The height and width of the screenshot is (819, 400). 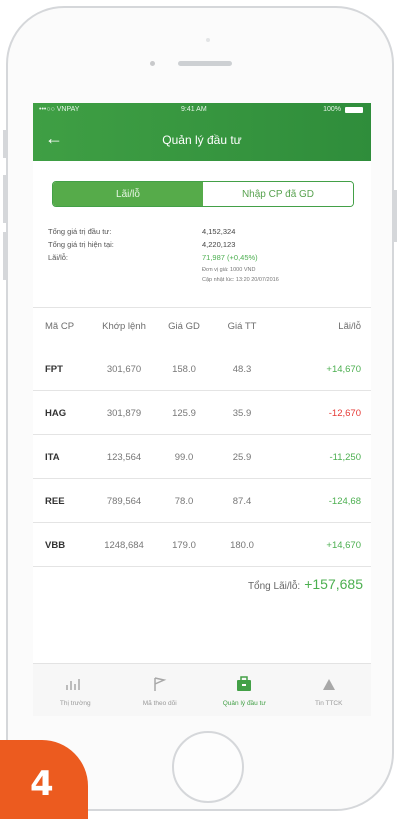 What do you see at coordinates (56, 413) in the screenshot?
I see `cell-code: HAG` at bounding box center [56, 413].